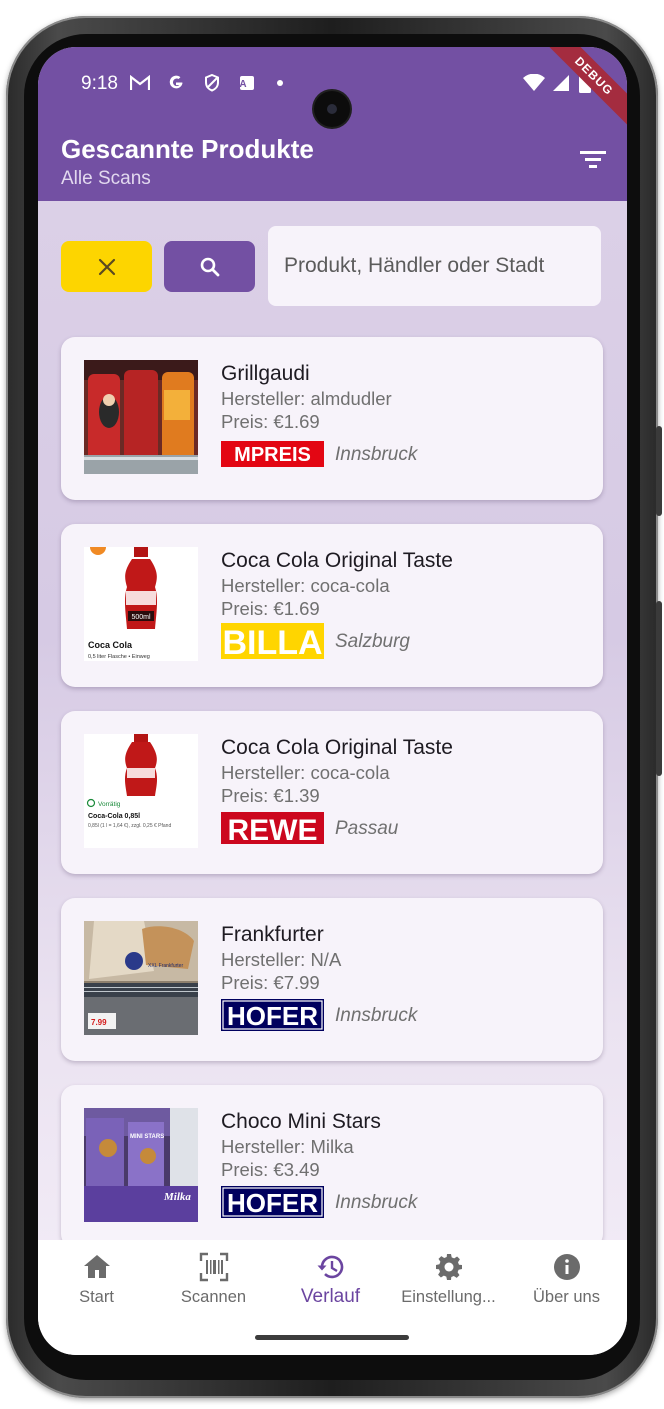  Describe the element at coordinates (213, 1267) in the screenshot. I see `barcode-scan-icon` at that location.